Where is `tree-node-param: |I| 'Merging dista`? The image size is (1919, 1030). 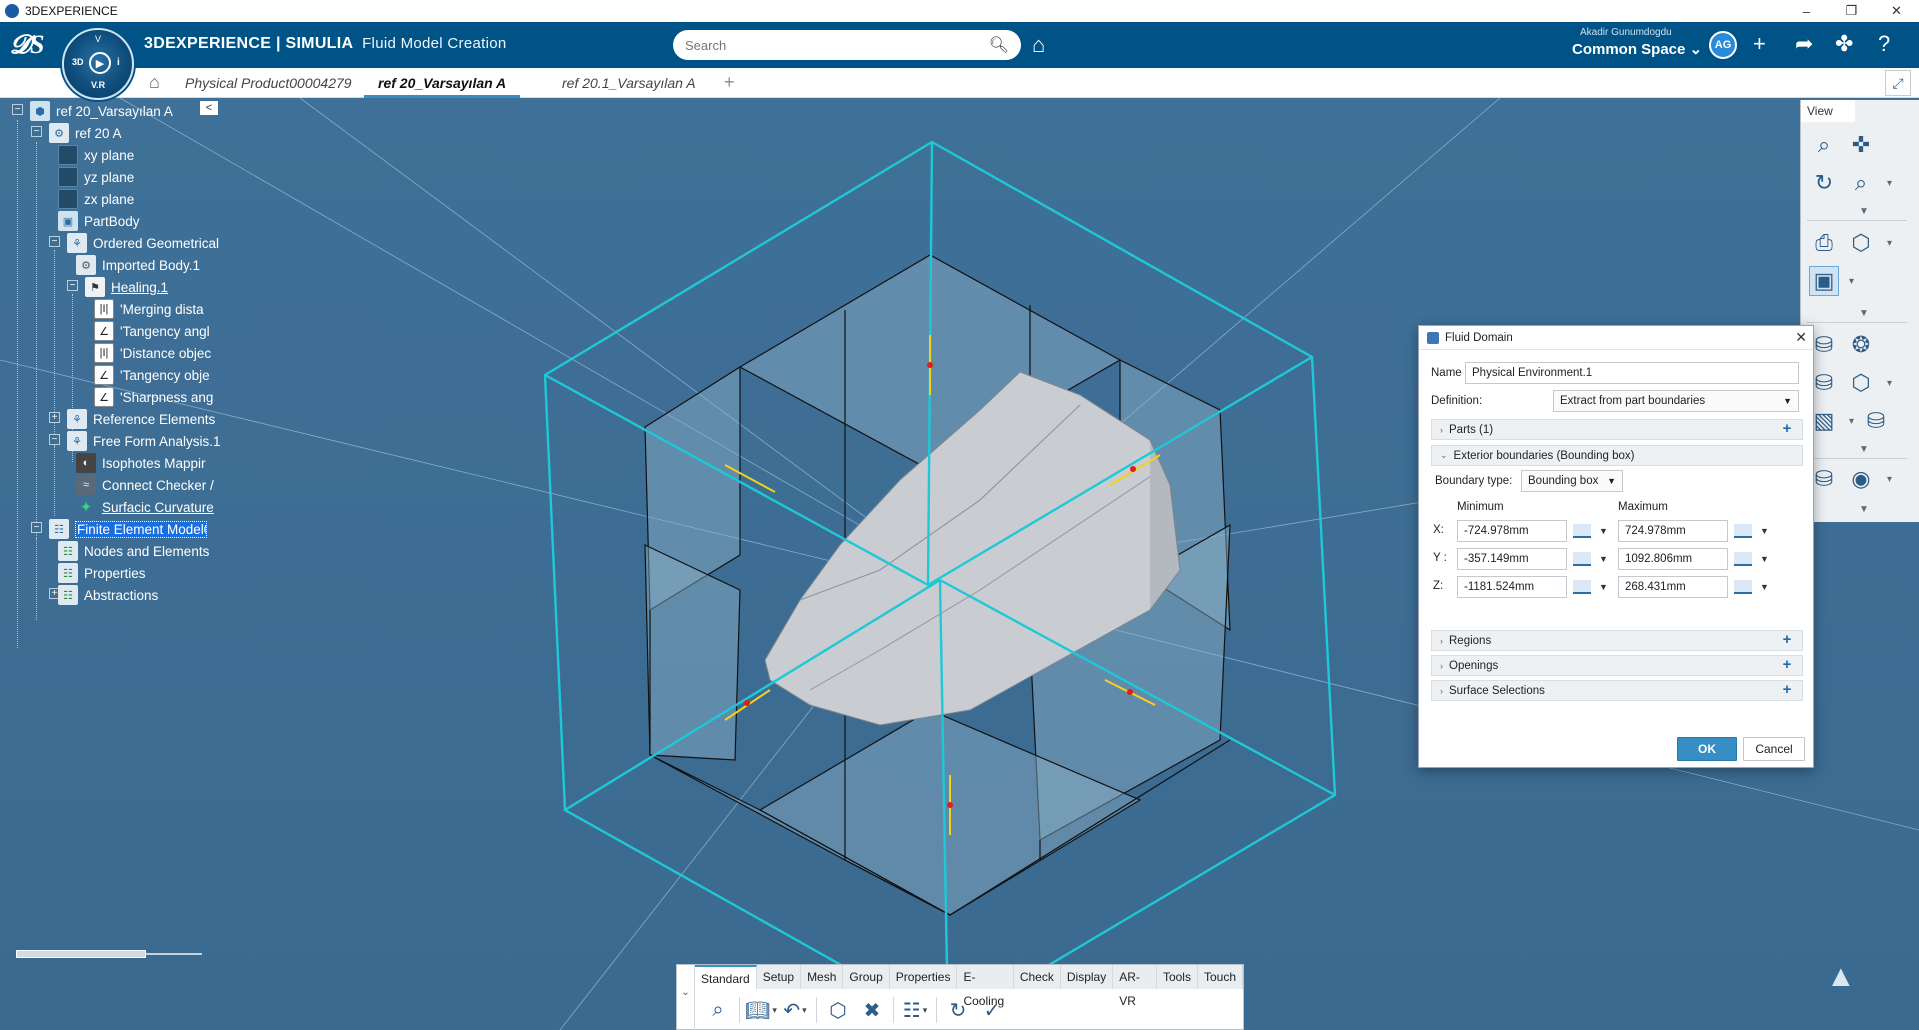 tree-node-param: |I| 'Merging dista is located at coordinates (149, 309).